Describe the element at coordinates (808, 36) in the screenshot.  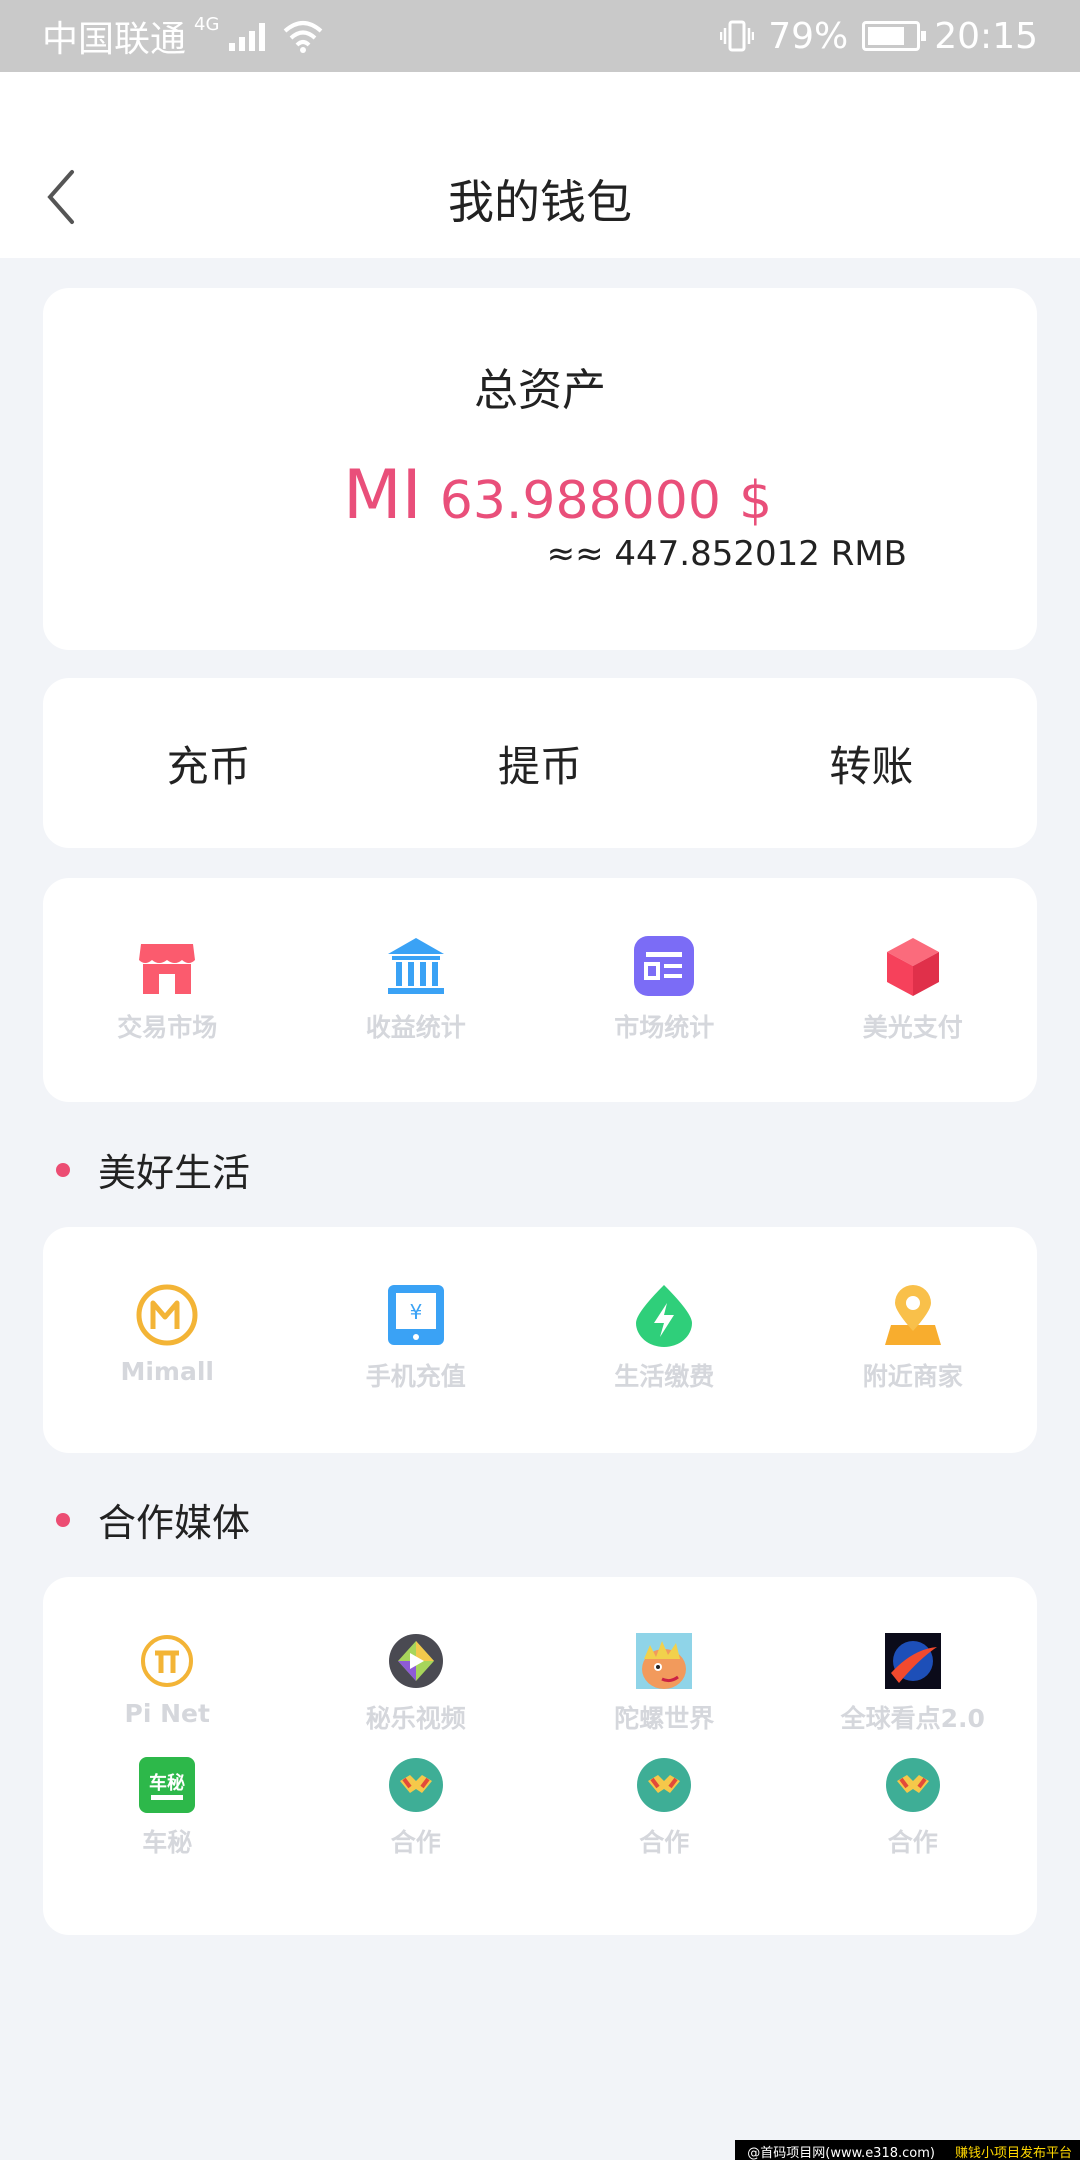
I see `battery-percent: 79%` at that location.